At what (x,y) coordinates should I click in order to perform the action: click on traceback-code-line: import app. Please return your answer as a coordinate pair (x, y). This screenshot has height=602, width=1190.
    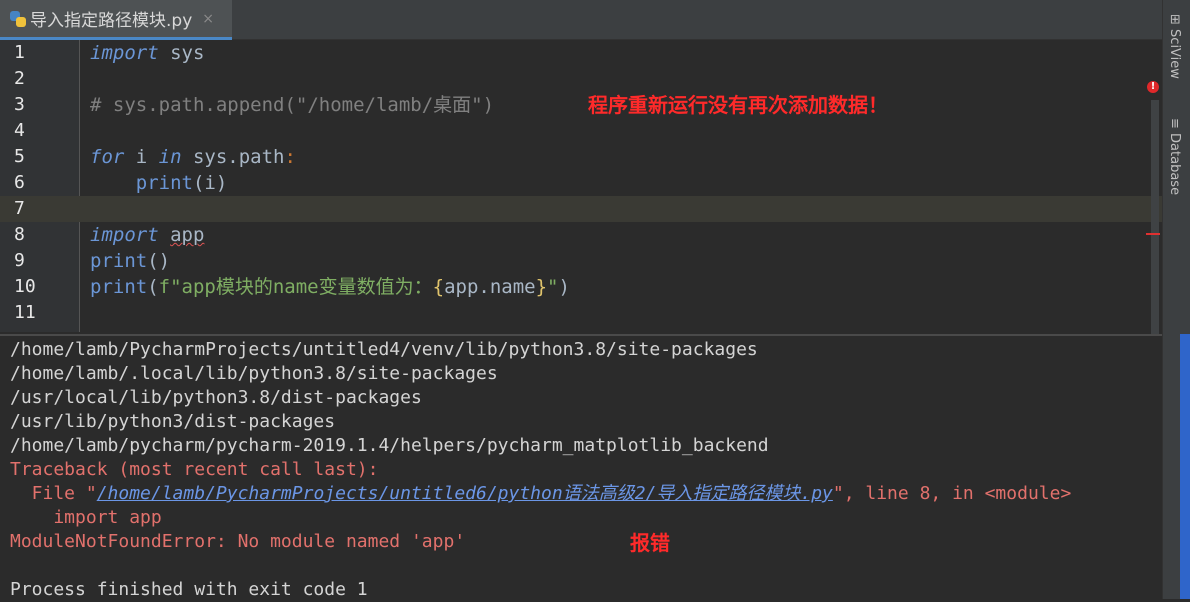
    Looking at the image, I should click on (86, 517).